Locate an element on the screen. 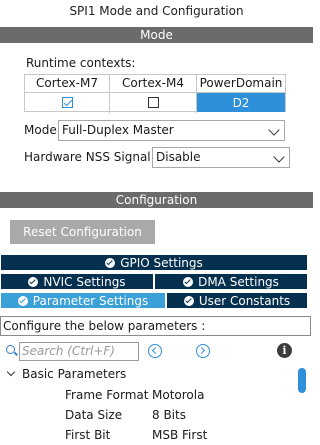  cortex-m7-checkbox is located at coordinates (67, 102).